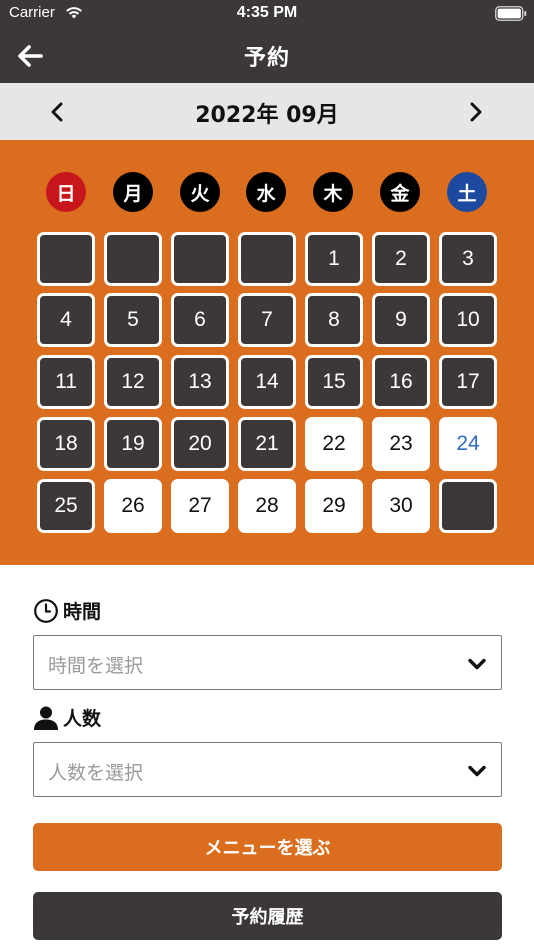 This screenshot has width=534, height=950. Describe the element at coordinates (468, 382) in the screenshot. I see `calendar-day-unavailable: 17` at that location.